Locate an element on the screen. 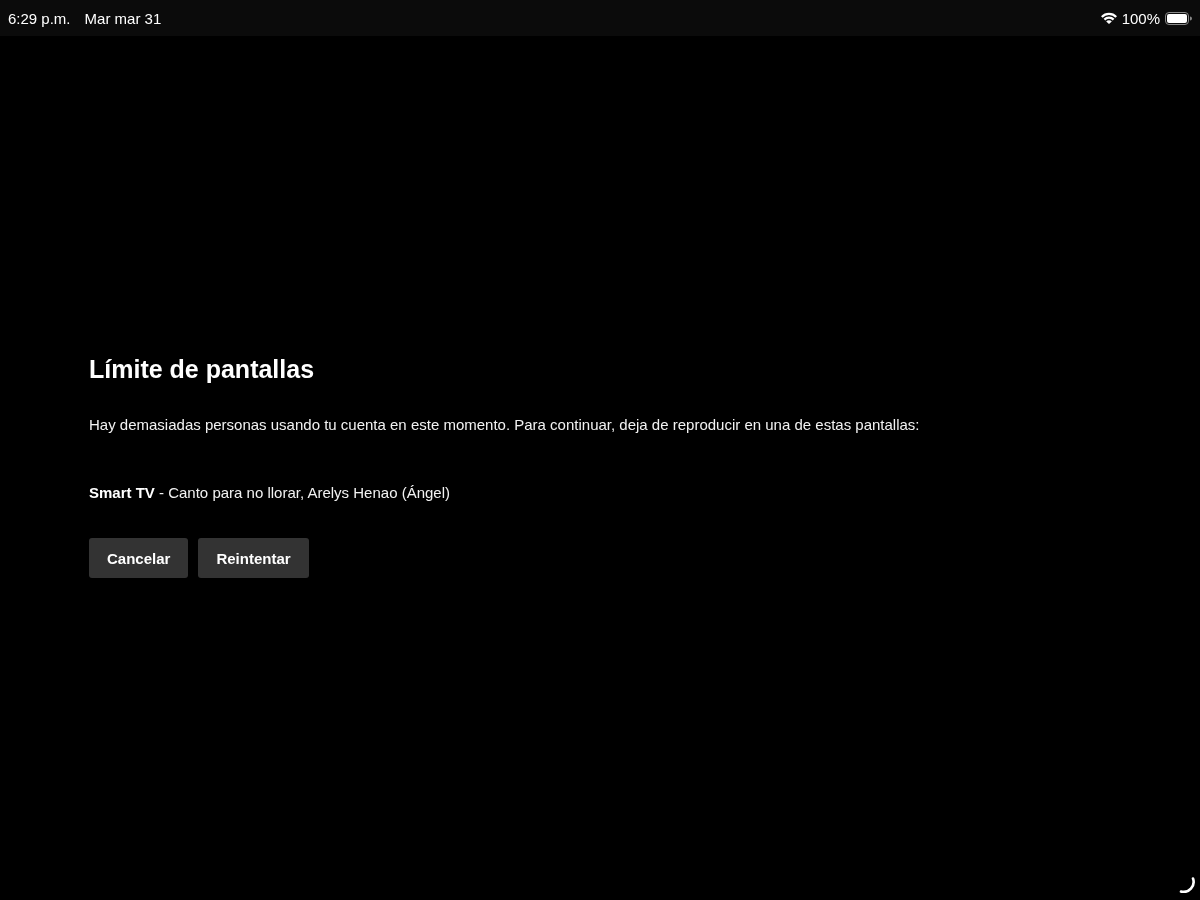 This screenshot has height=900, width=1200. battery-percentage: 100% is located at coordinates (1140, 18).